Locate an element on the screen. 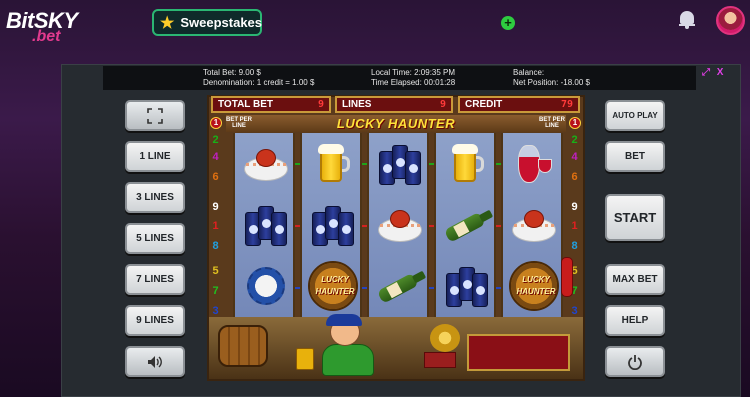 The image size is (750, 397). logo-text-secondary: .bet is located at coordinates (46, 36).